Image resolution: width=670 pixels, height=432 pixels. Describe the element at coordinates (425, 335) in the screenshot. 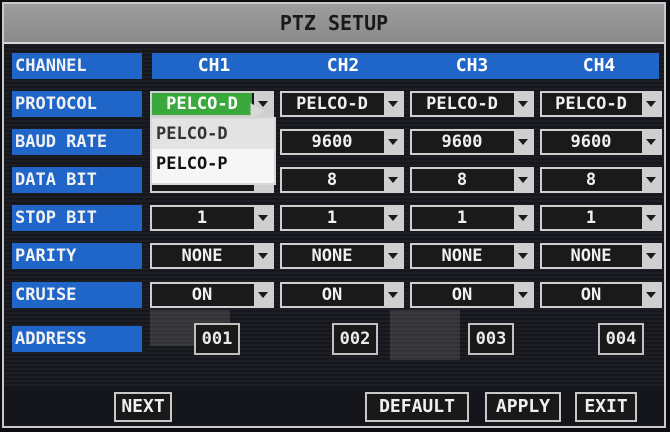

I see `background-shape` at that location.